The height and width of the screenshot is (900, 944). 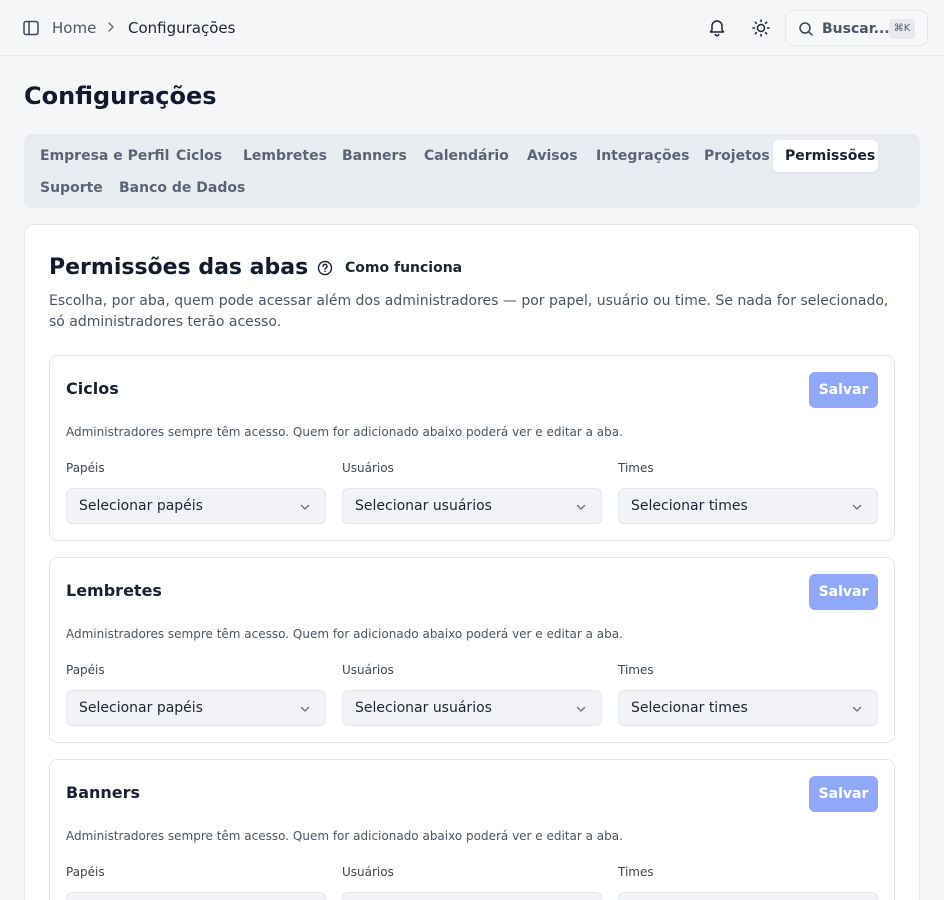 What do you see at coordinates (325, 268) in the screenshot?
I see `help-circle-icon` at bounding box center [325, 268].